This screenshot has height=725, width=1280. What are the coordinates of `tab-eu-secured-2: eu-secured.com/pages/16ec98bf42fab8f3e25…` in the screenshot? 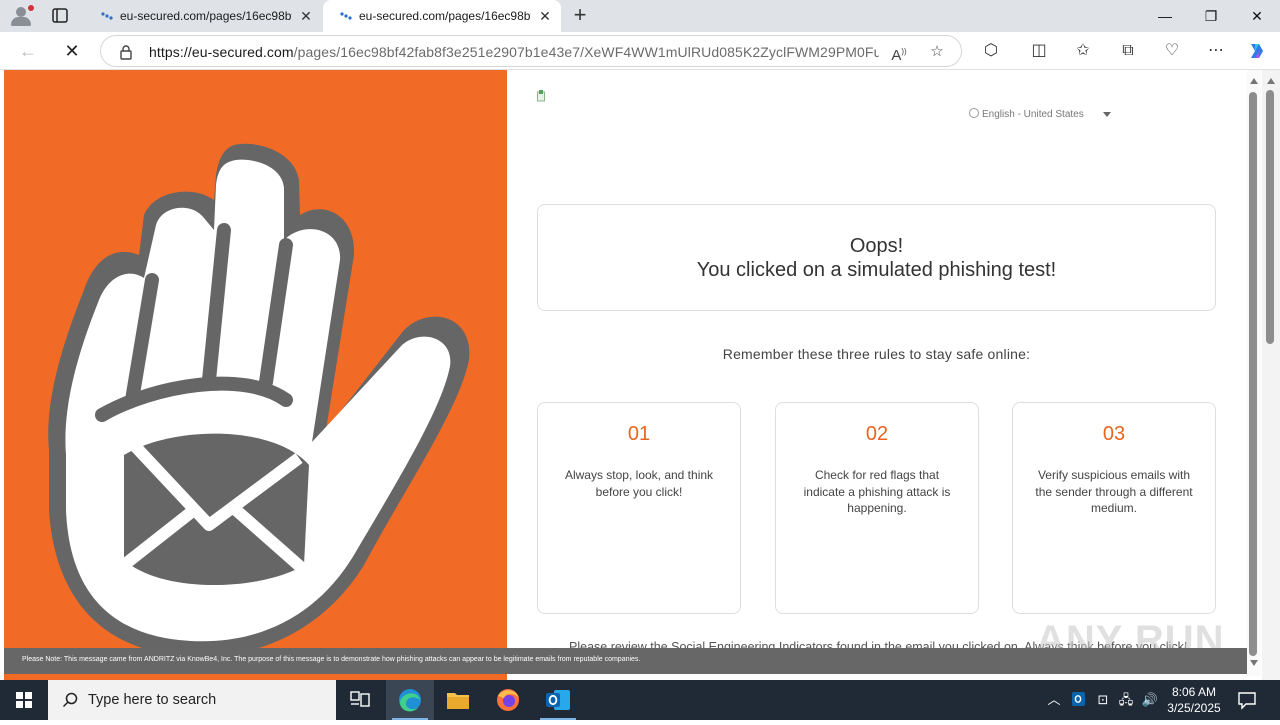 It's located at (442, 16).